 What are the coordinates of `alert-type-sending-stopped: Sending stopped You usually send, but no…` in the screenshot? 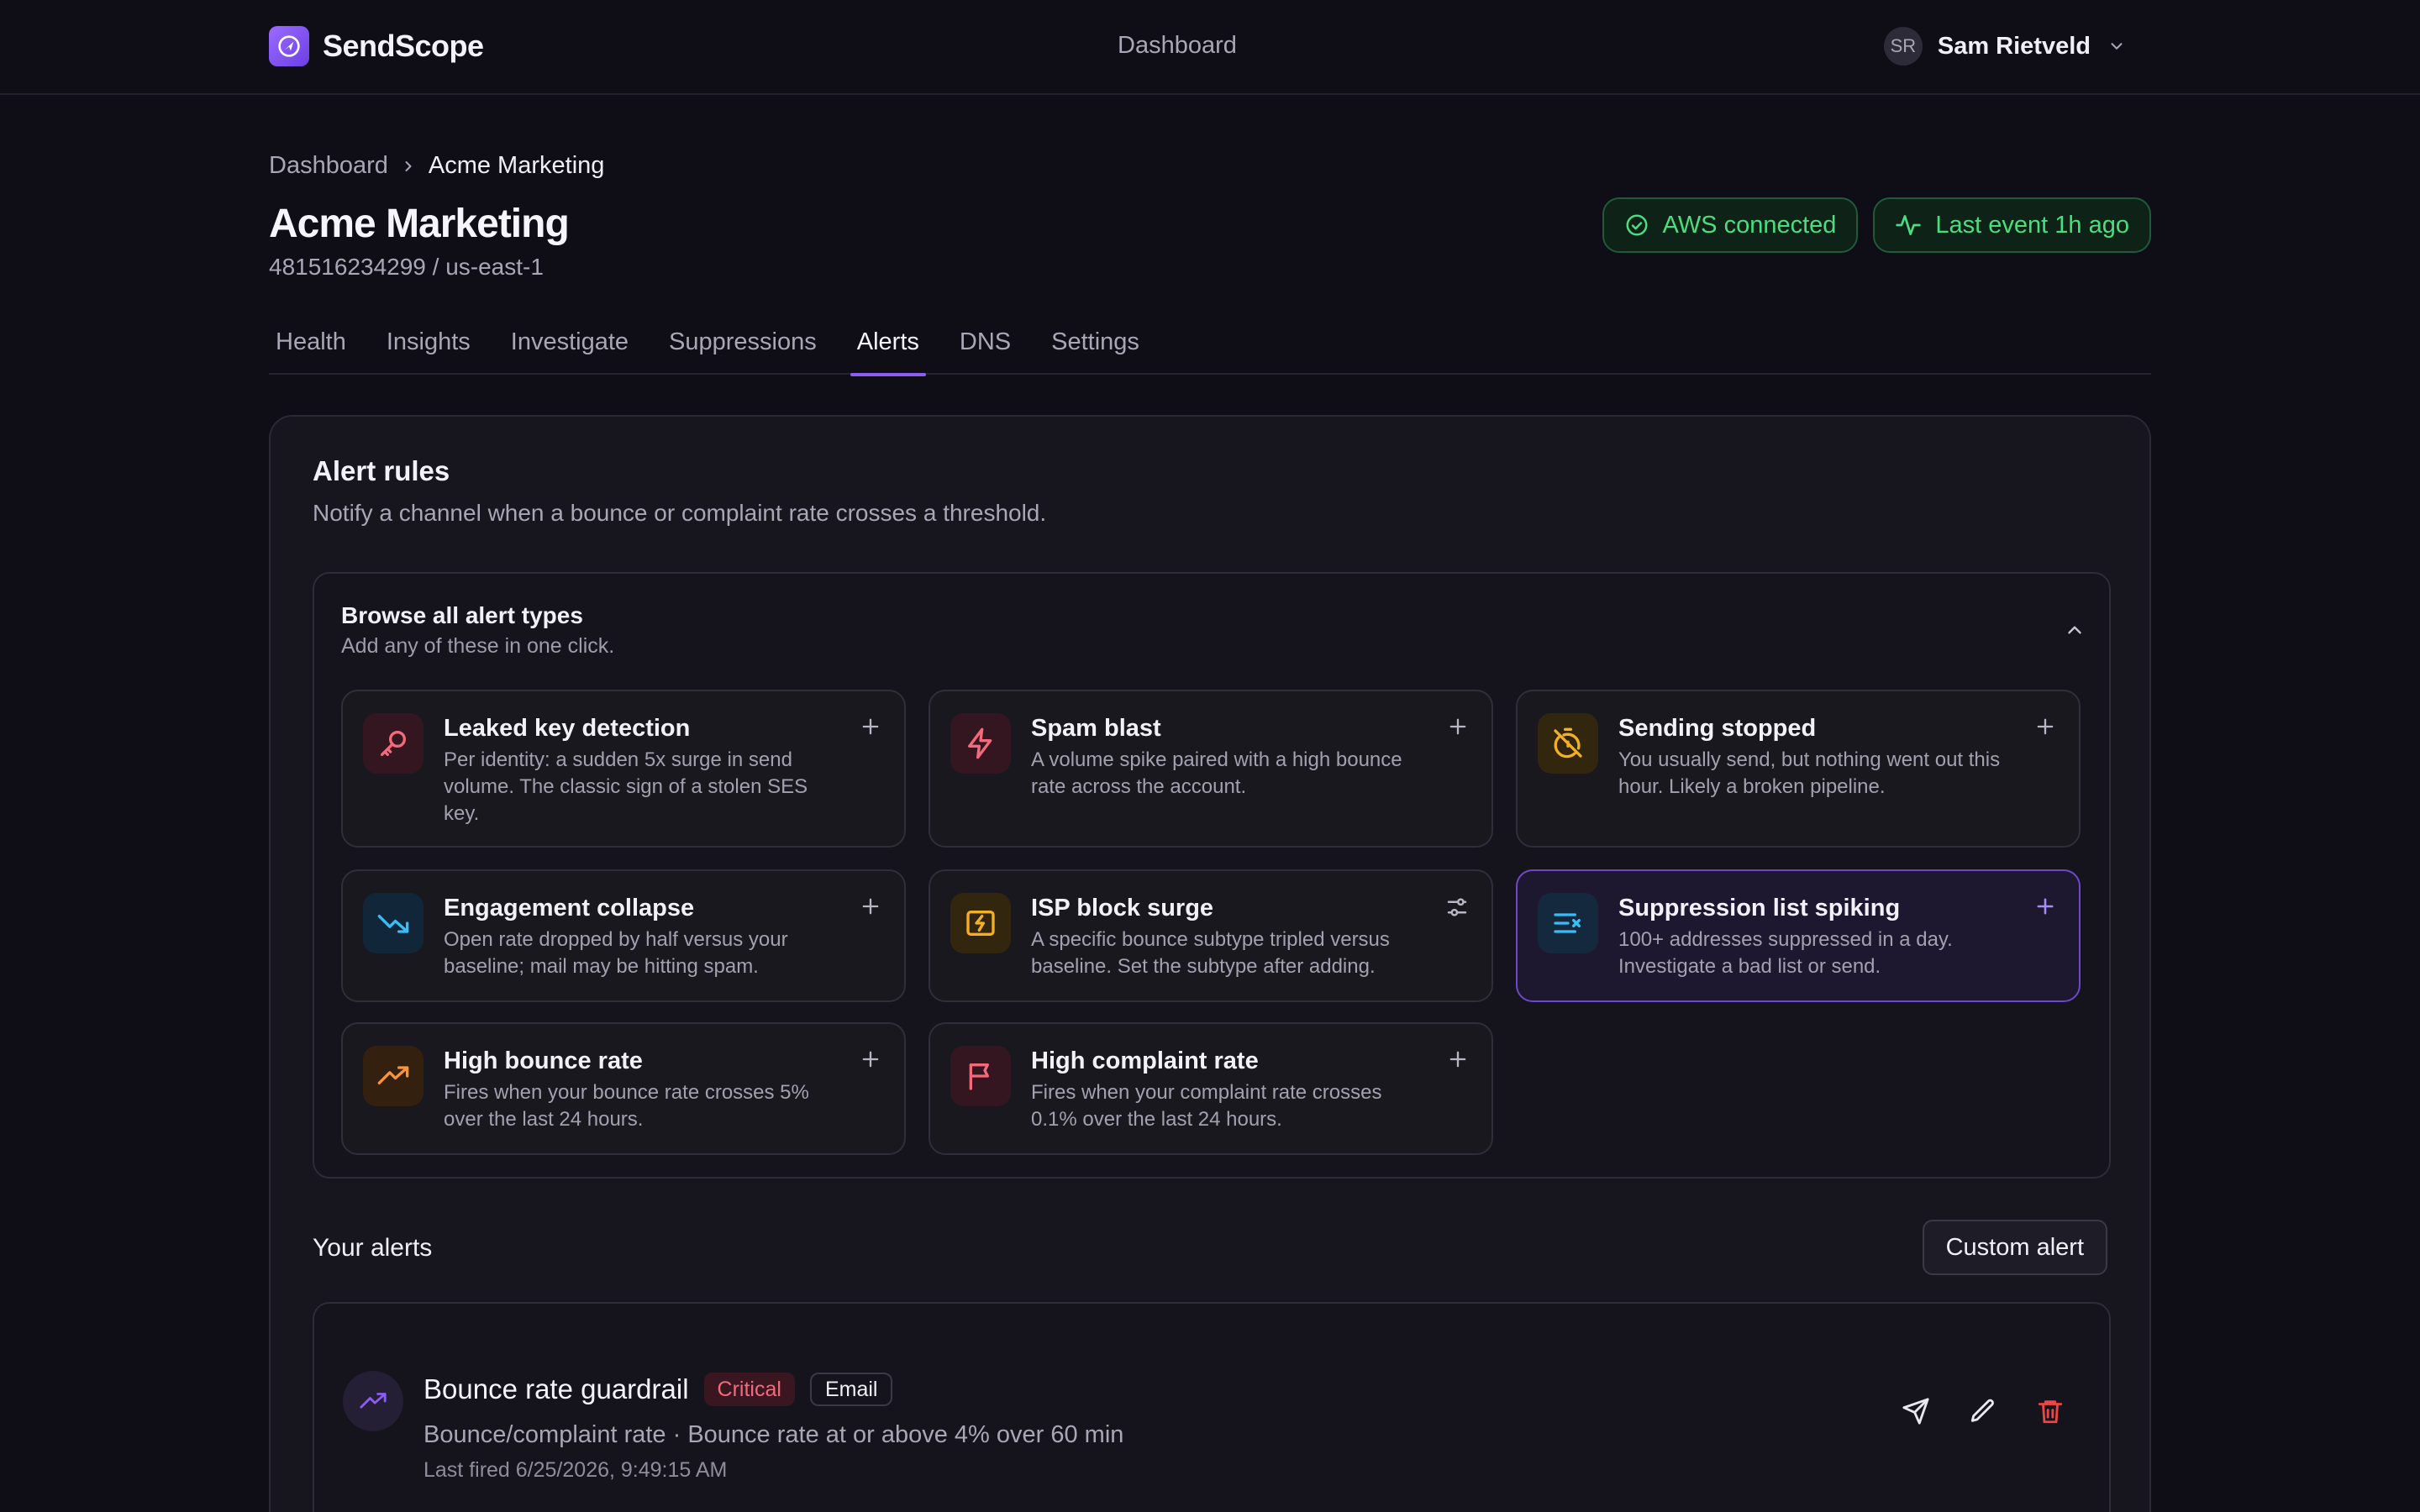 It's located at (1799, 769).